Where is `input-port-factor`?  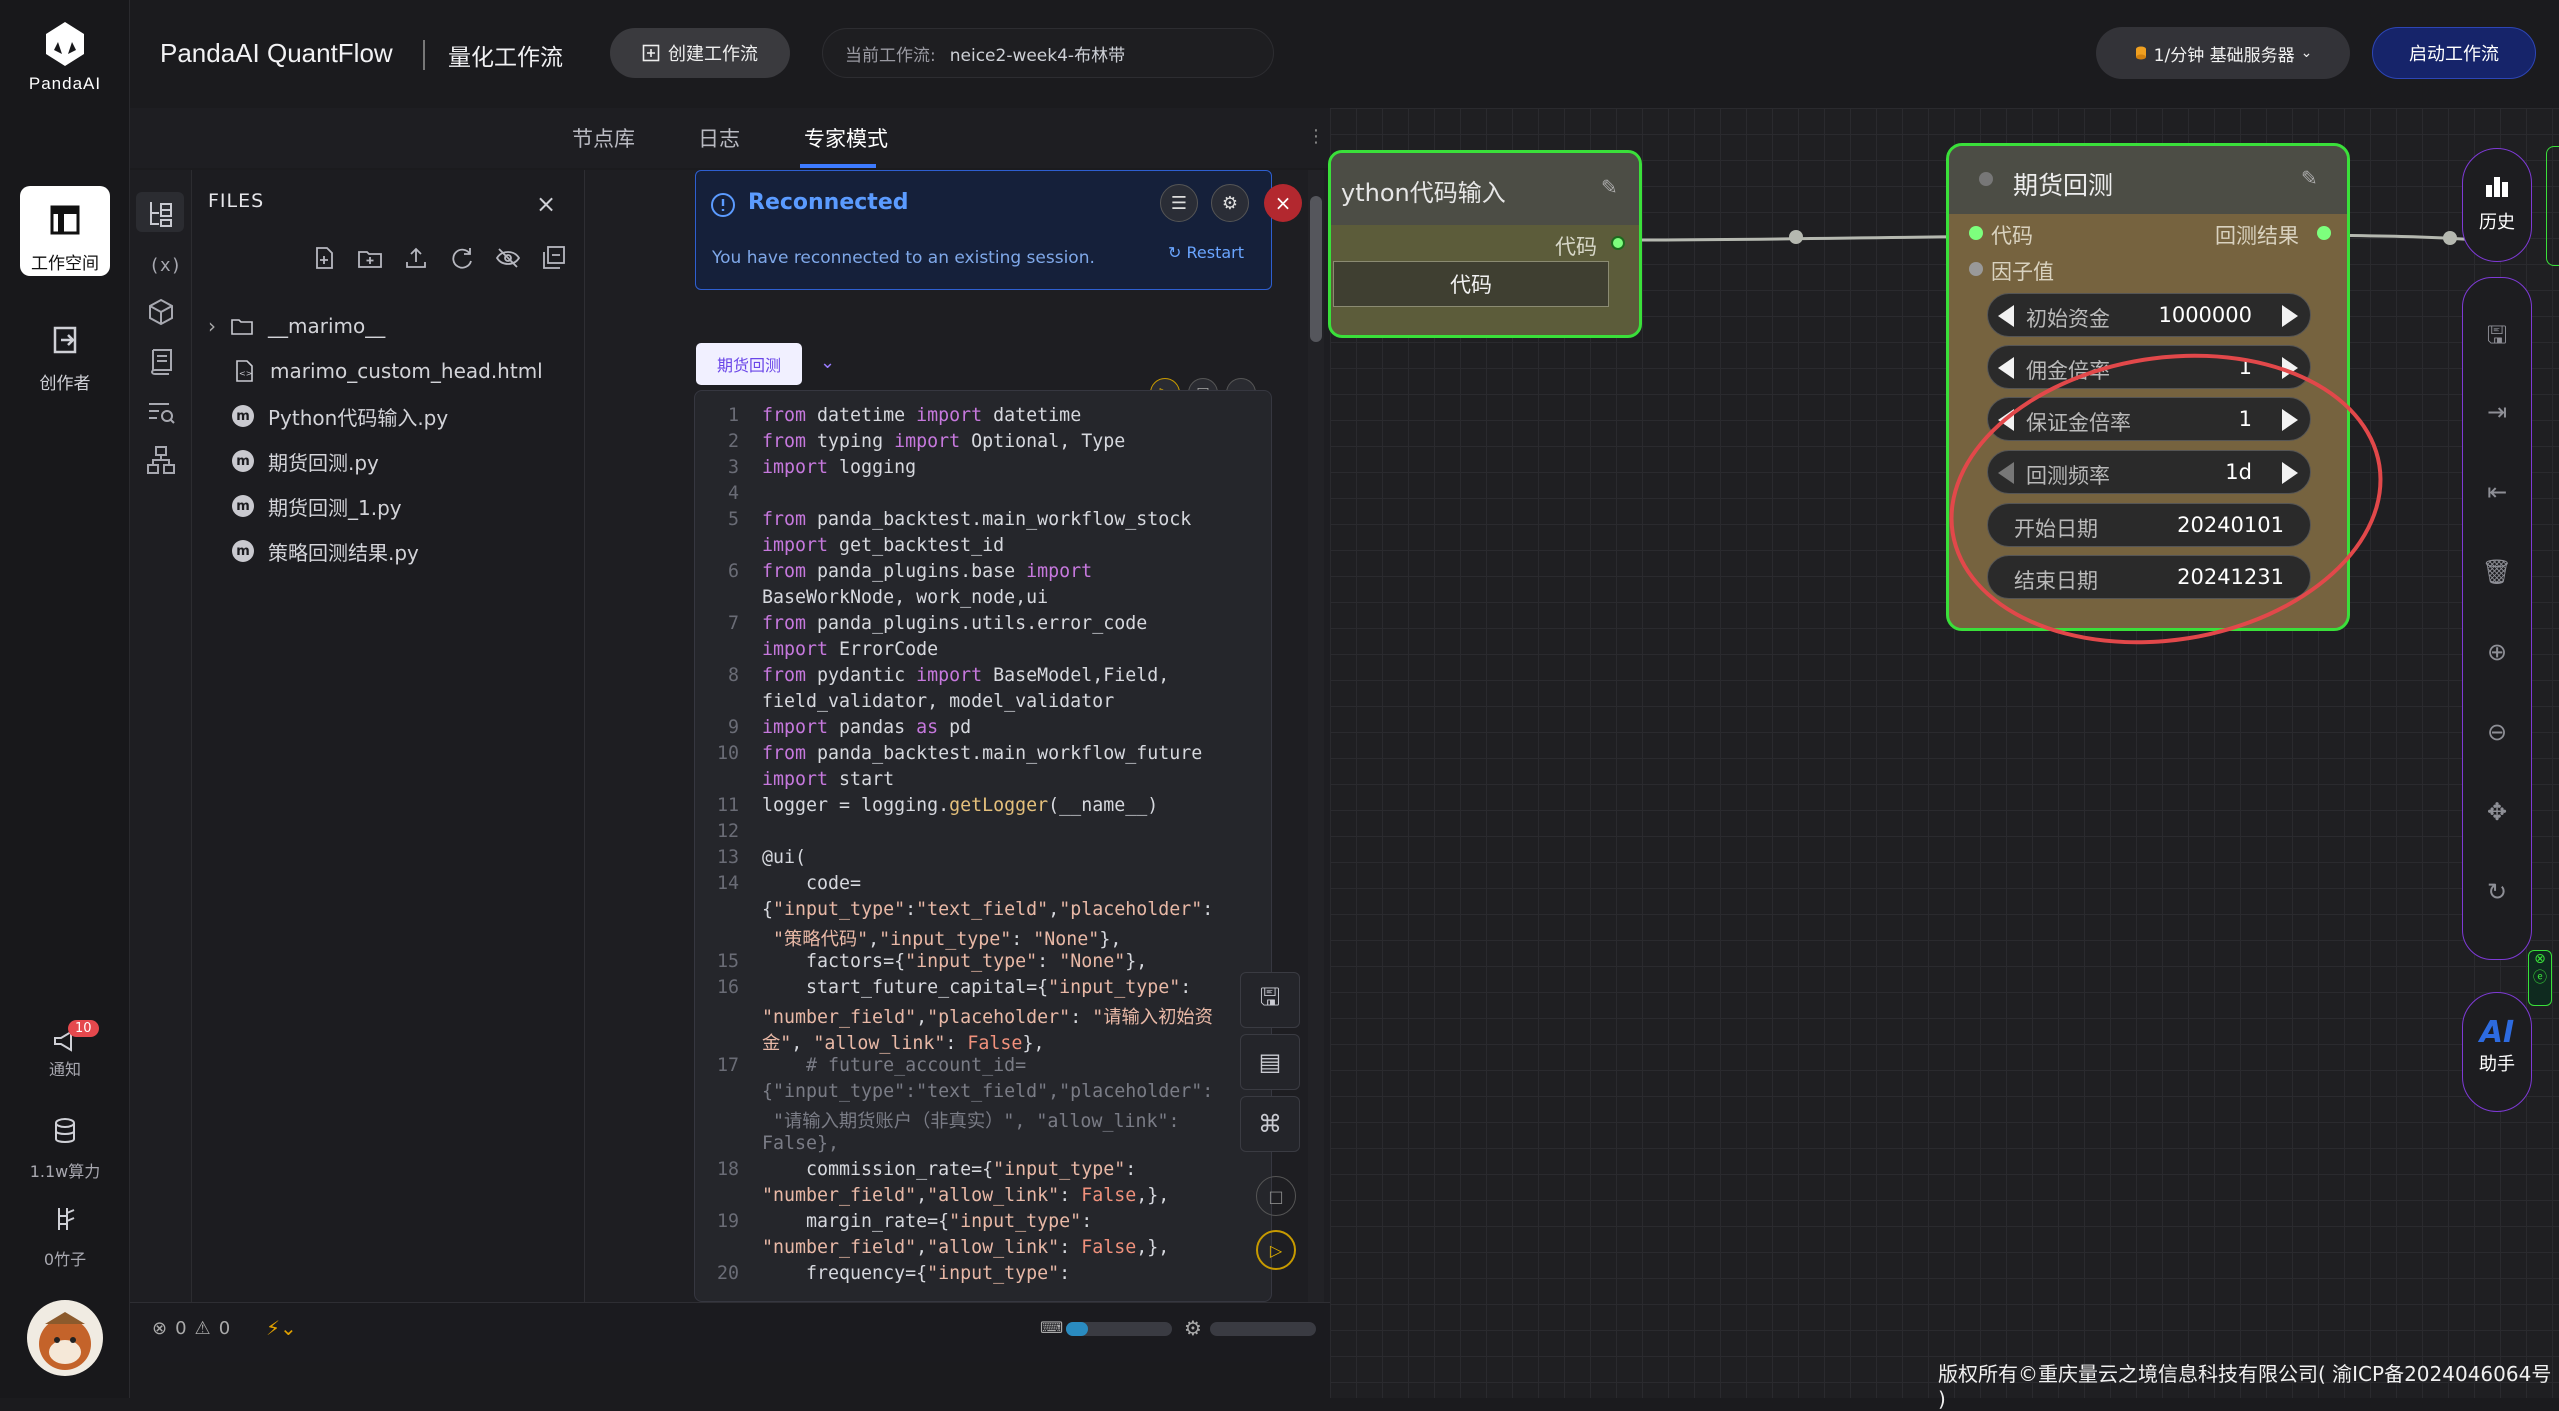
input-port-factor is located at coordinates (1976, 269).